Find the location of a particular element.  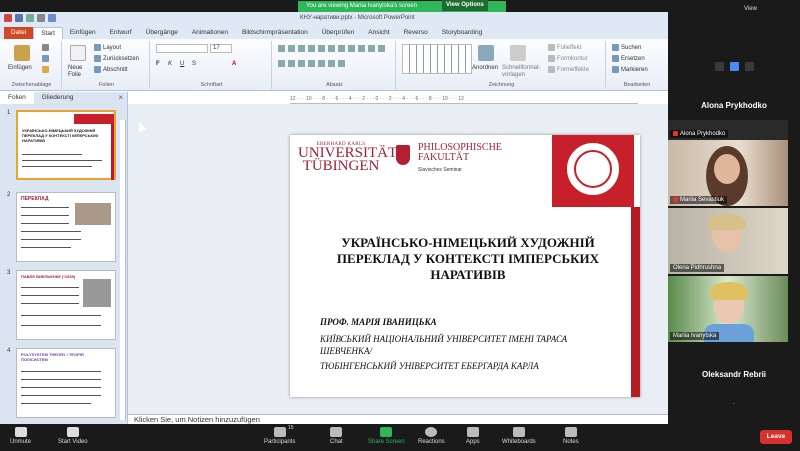

unmute-button: Unmute is located at coordinates (20, 436).